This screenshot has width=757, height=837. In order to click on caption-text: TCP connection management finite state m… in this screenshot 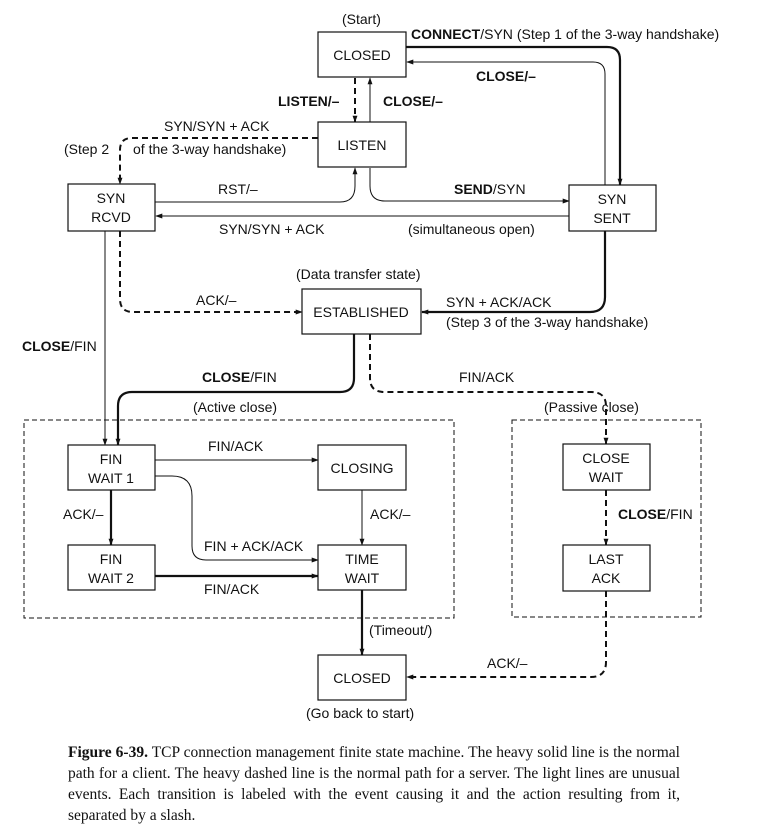, I will do `click(374, 784)`.